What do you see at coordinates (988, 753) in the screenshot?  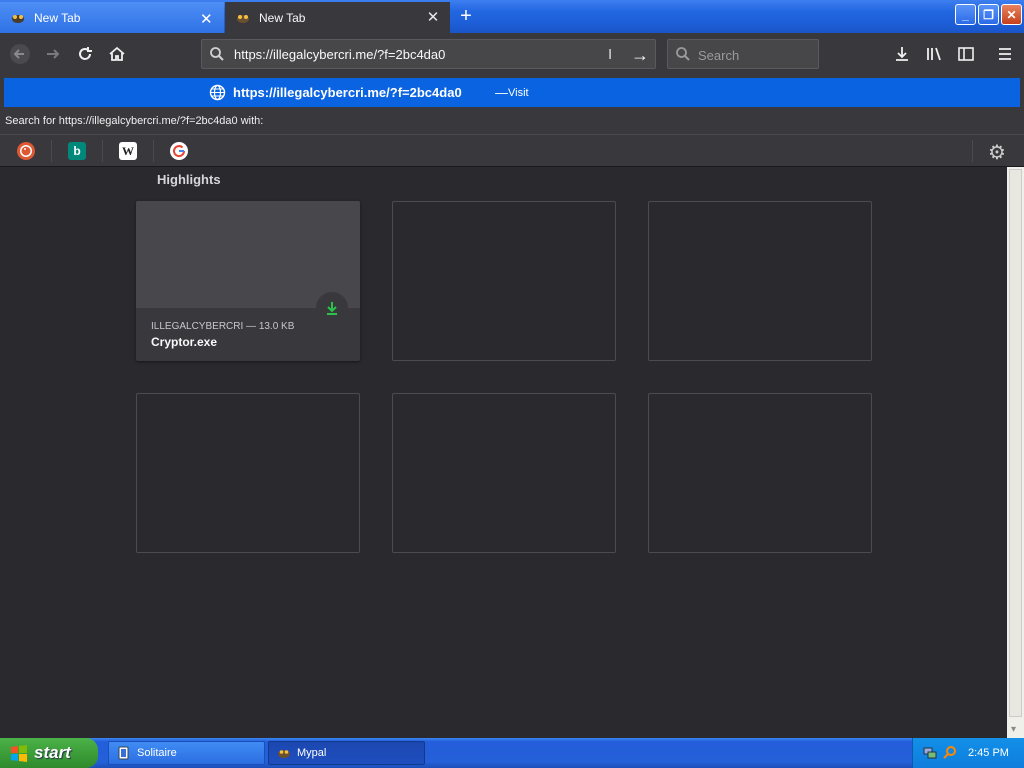 I see `clock: 2:45 PM` at bounding box center [988, 753].